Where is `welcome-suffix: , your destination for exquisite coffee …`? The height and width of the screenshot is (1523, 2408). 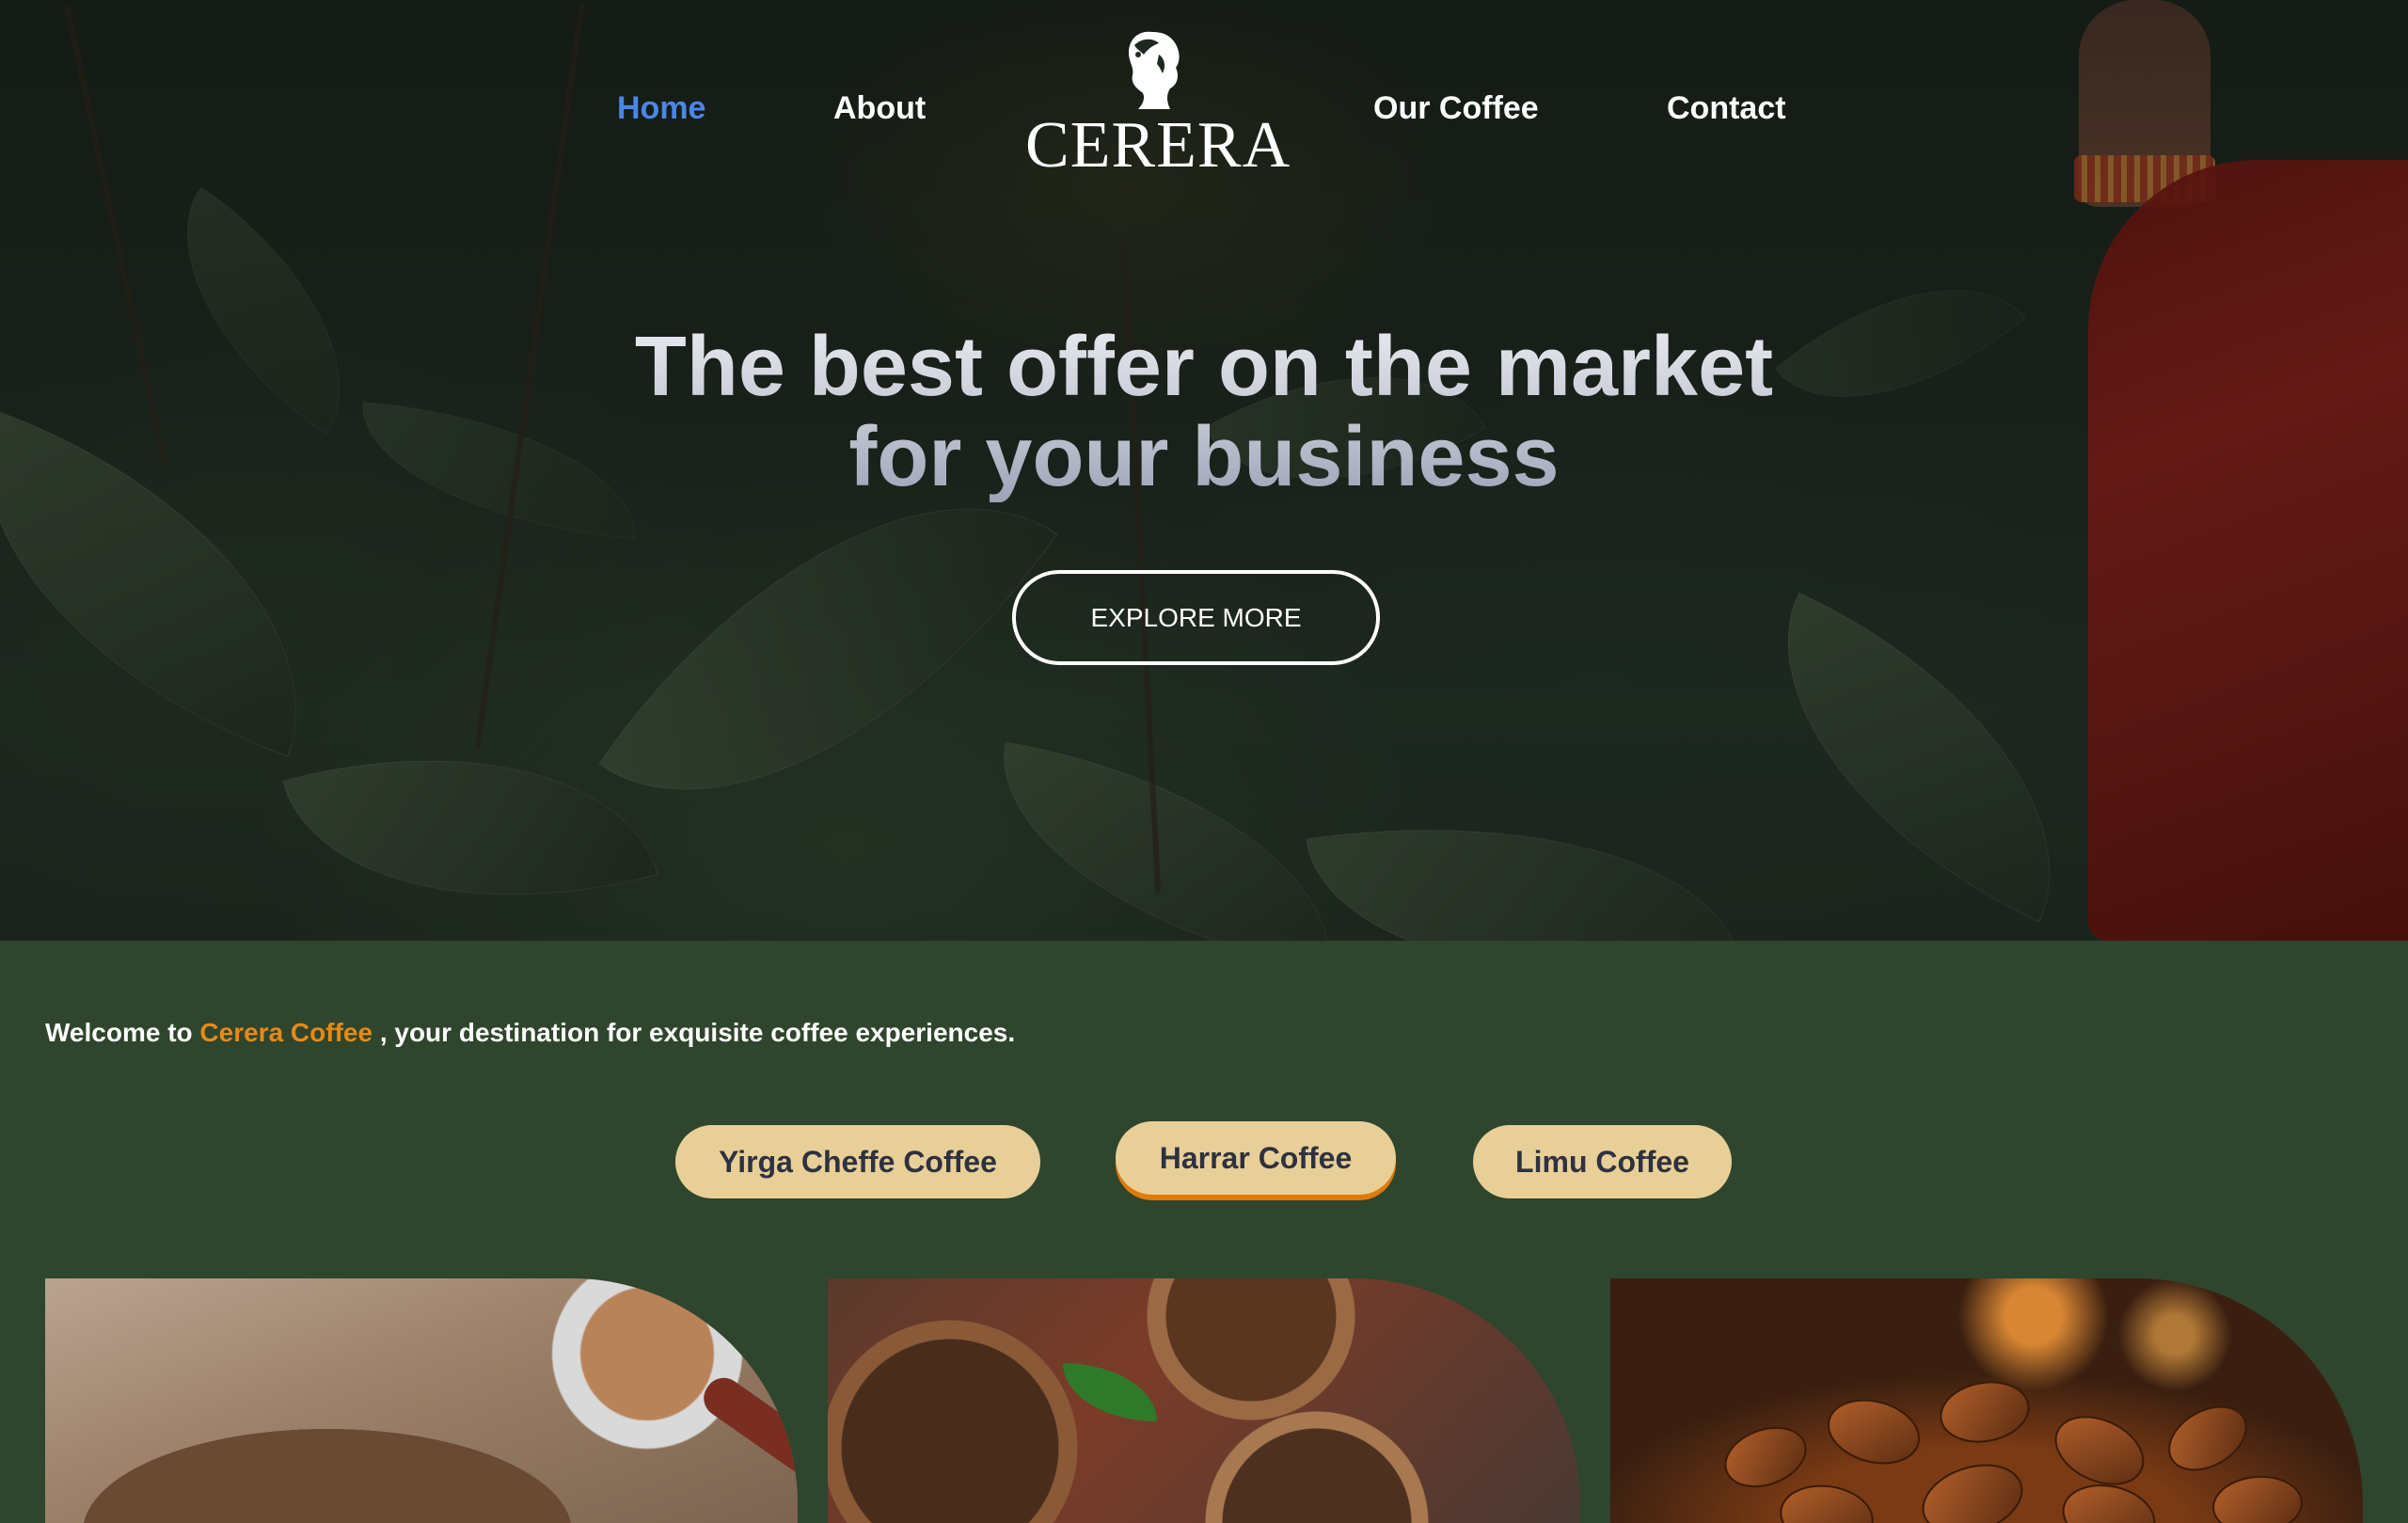
welcome-suffix: , your destination for exquisite coffee … is located at coordinates (694, 1032).